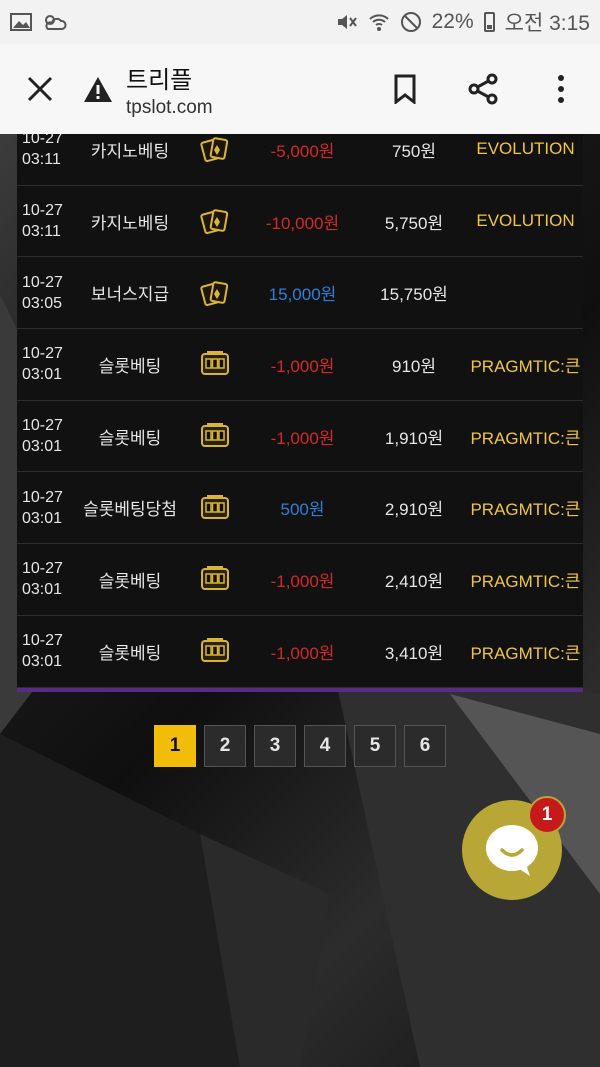 This screenshot has height=1067, width=600. Describe the element at coordinates (46, 293) in the screenshot. I see `row-datetime: 10-27 03:05` at that location.